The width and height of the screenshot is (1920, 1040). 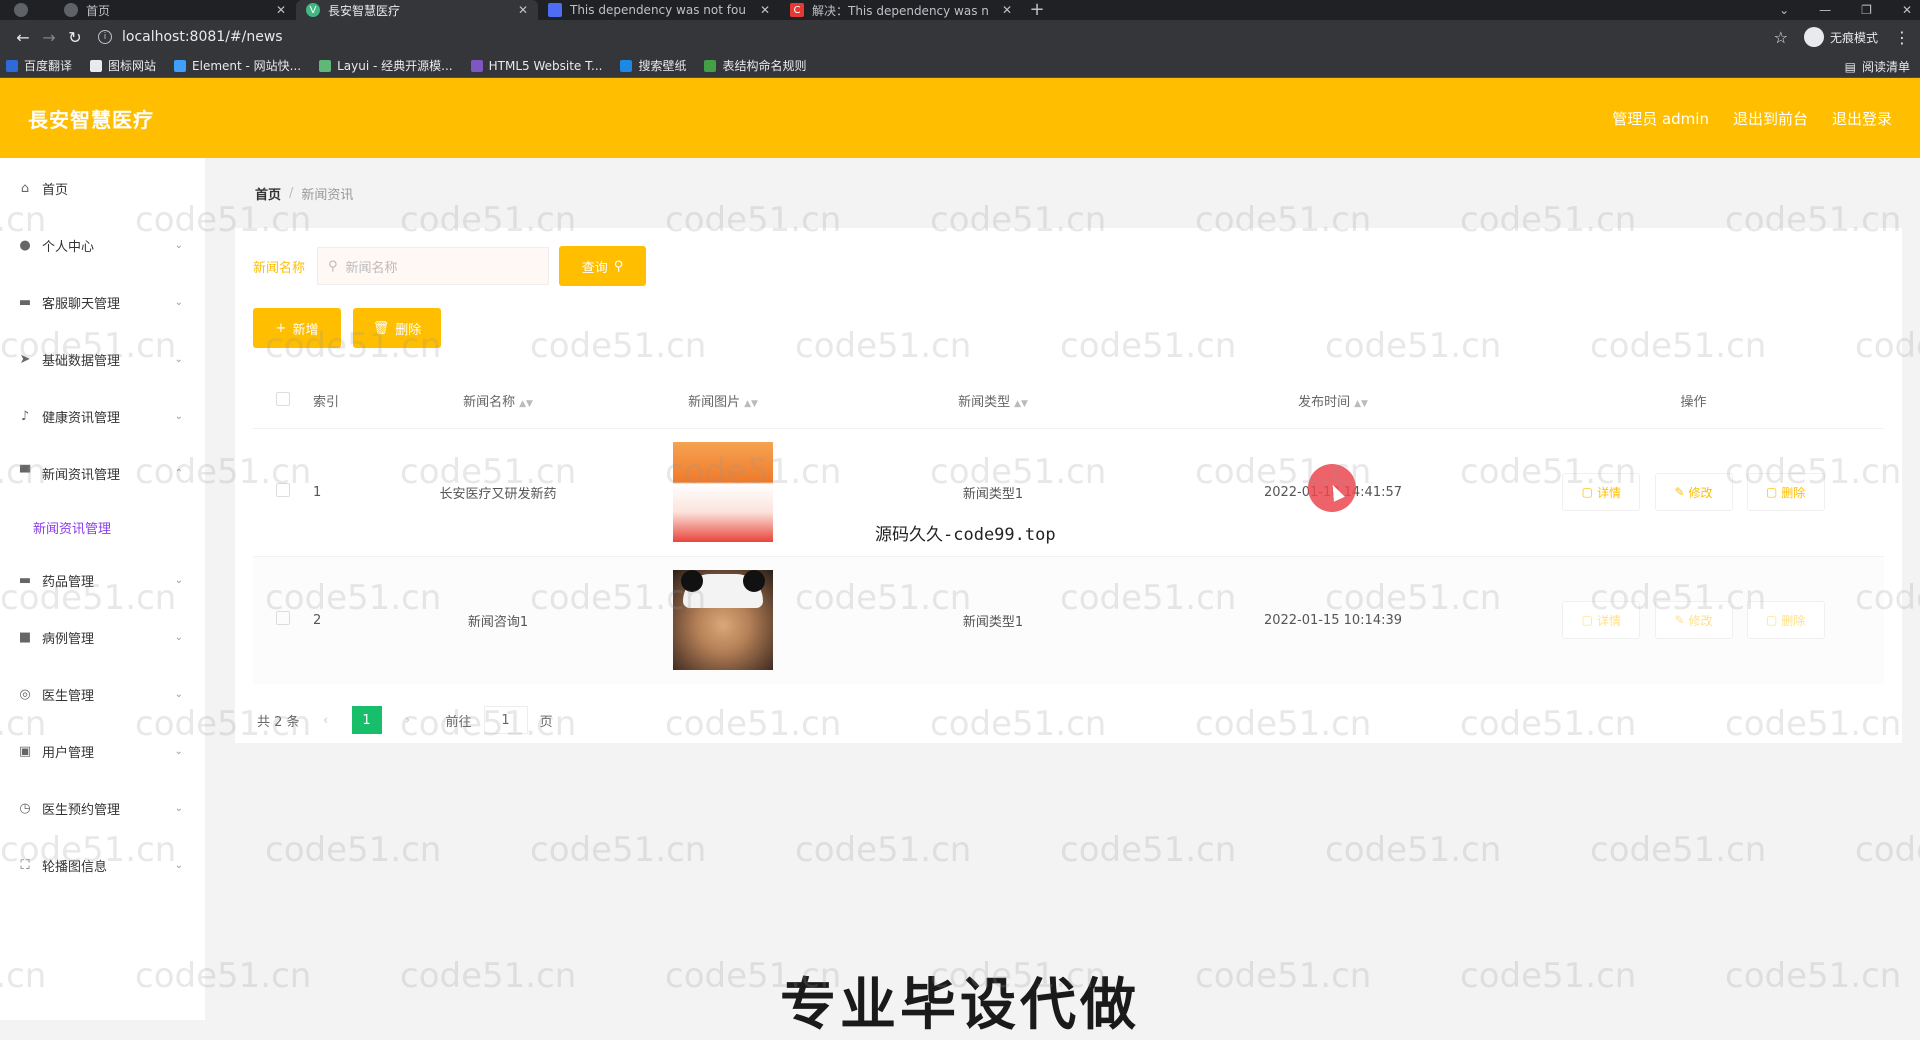 What do you see at coordinates (123, 65) in the screenshot?
I see `bookmark-item: 图标网站` at bounding box center [123, 65].